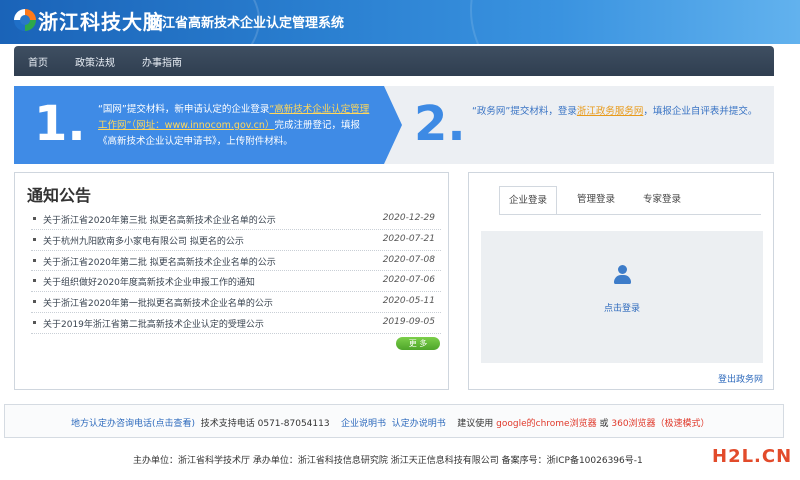  Describe the element at coordinates (133, 424) in the screenshot. I see `consult-phone-link: 地方认定办咨询电话(点击查看)` at that location.